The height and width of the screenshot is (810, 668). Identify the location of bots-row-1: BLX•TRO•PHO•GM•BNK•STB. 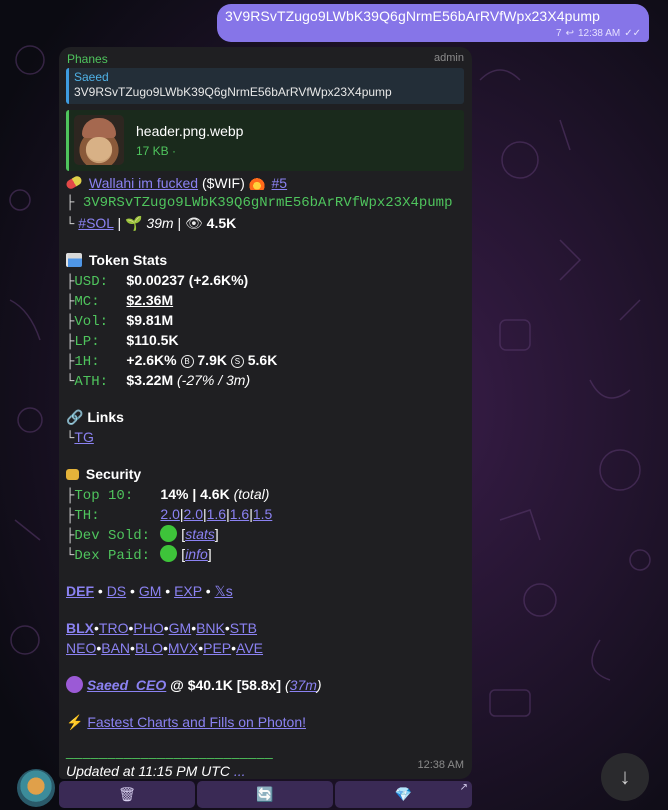
(162, 628).